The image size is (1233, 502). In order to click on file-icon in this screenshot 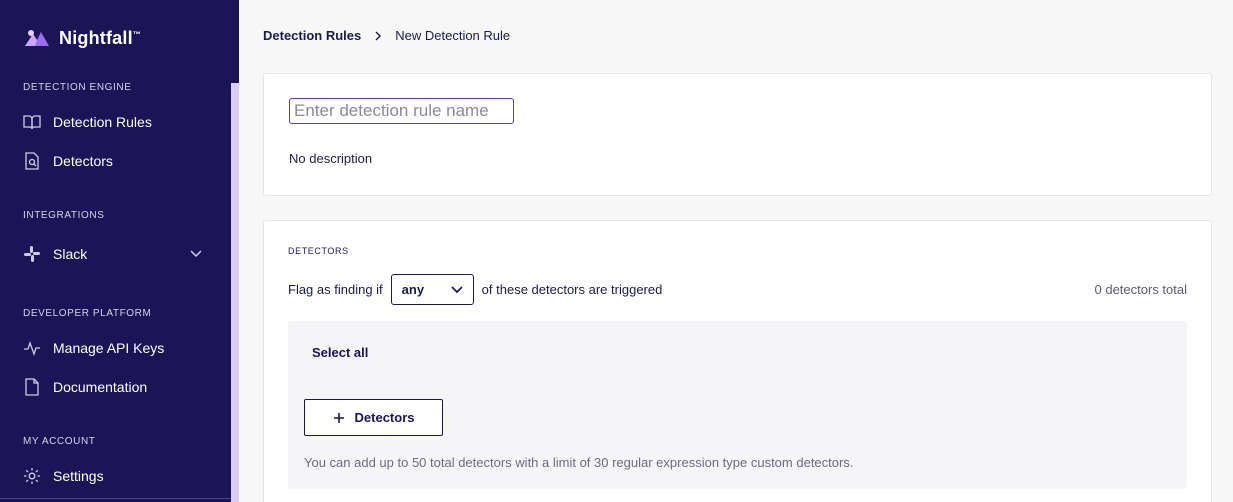, I will do `click(32, 387)`.